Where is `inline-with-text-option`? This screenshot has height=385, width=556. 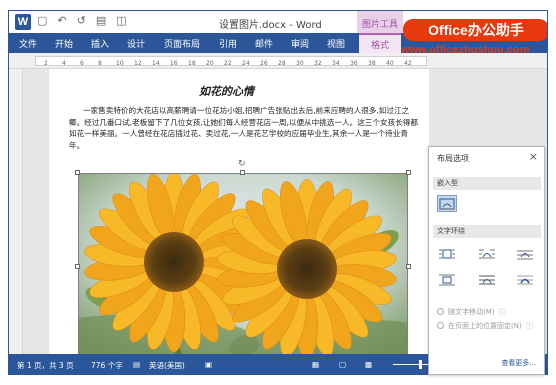 inline-with-text-option is located at coordinates (447, 203).